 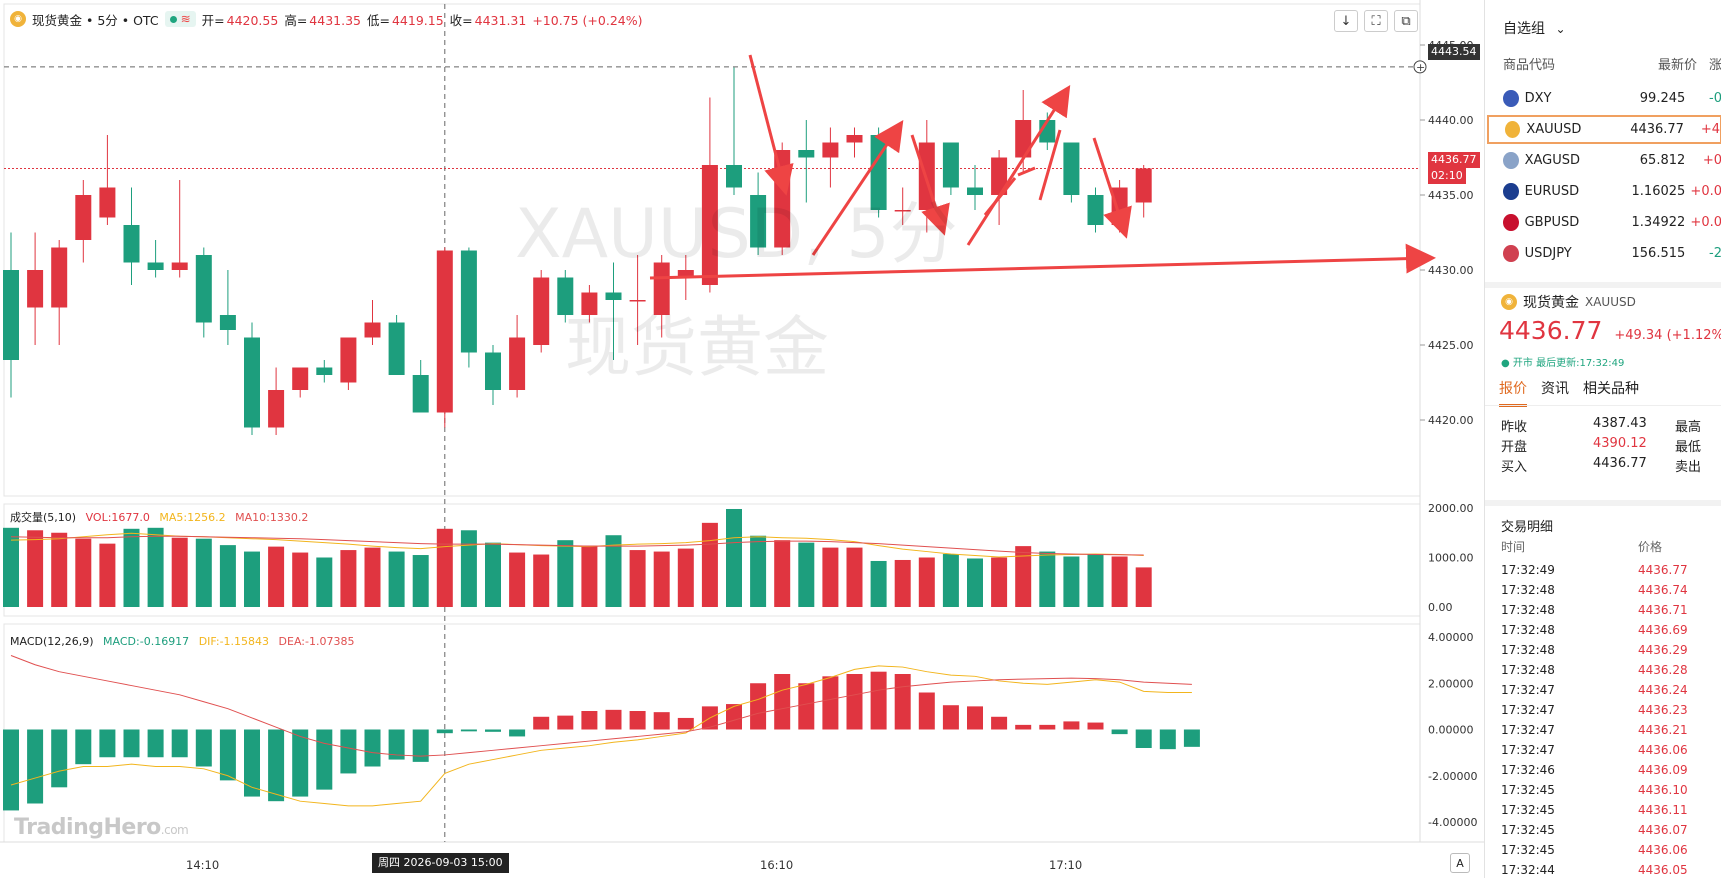 I want to click on trade-time: 17:32:48, so click(x=1528, y=610).